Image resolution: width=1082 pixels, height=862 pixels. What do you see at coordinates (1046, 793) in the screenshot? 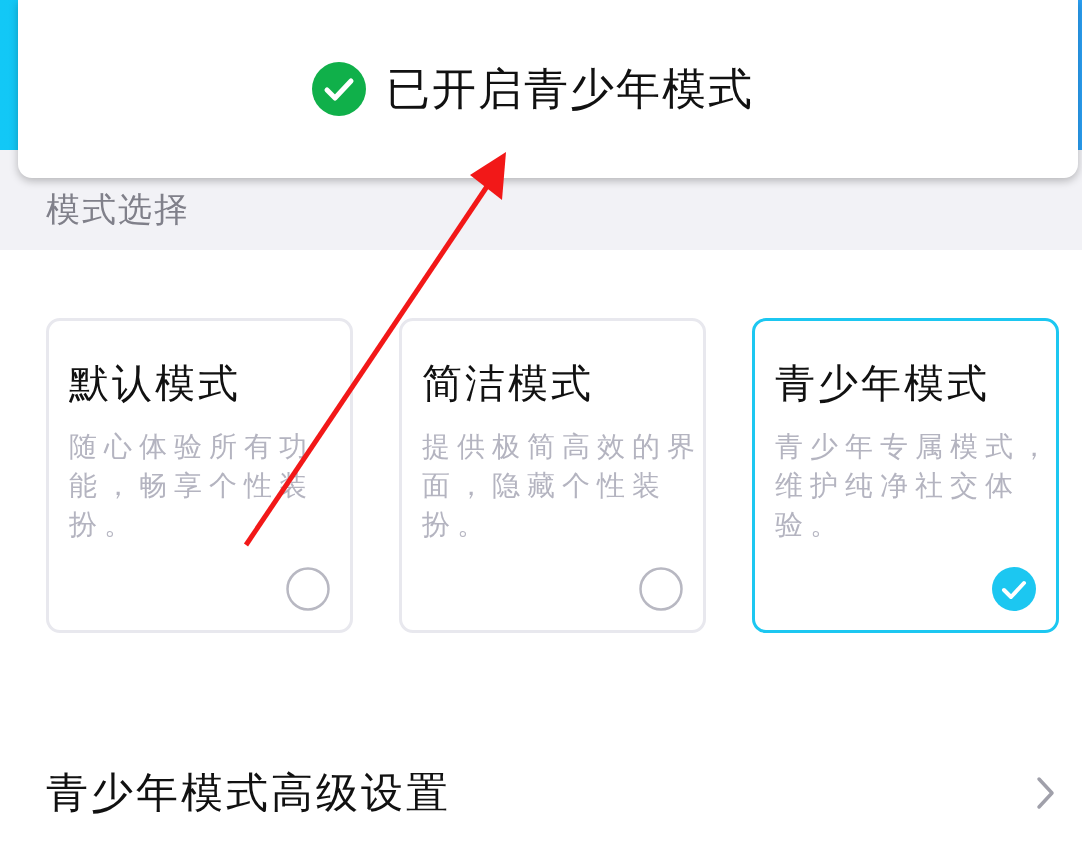
I see `chevron-right-icon` at bounding box center [1046, 793].